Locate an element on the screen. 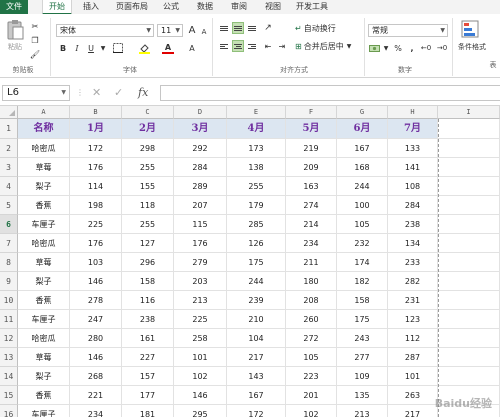  value-cell: 225 is located at coordinates (200, 319).